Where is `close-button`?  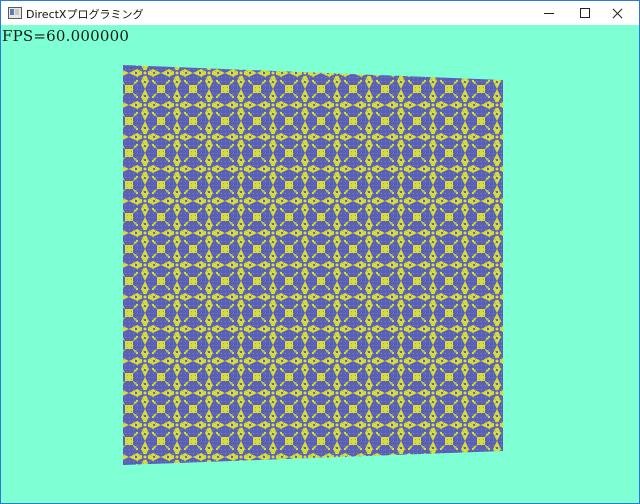
close-button is located at coordinates (617, 13).